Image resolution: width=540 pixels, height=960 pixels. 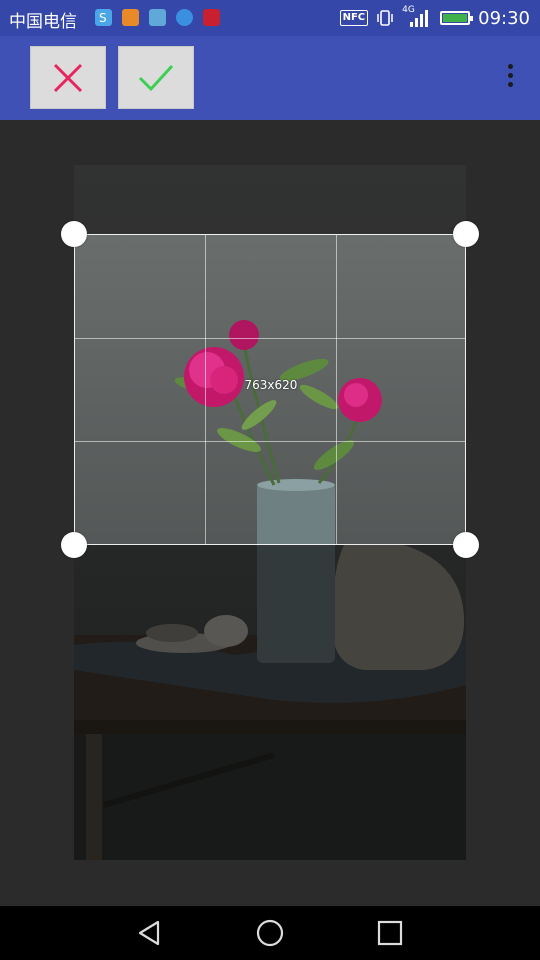 I want to click on navigation-bar, so click(x=270, y=933).